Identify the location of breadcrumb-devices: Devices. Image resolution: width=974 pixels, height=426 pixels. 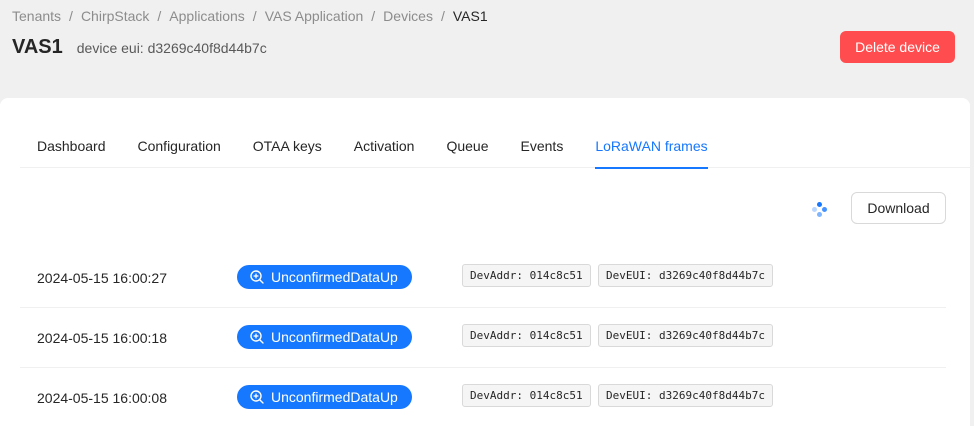
(408, 16).